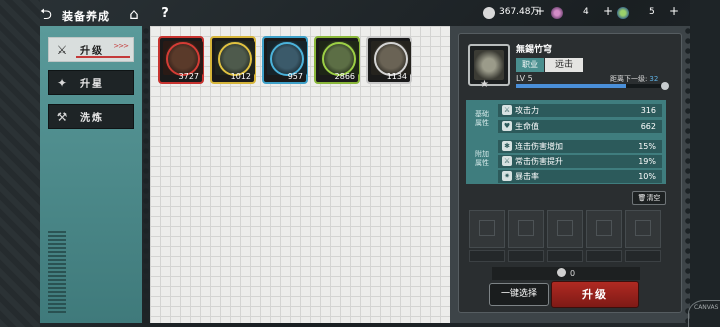 This screenshot has width=720, height=327. I want to click on upgrade-cost: 0, so click(566, 273).